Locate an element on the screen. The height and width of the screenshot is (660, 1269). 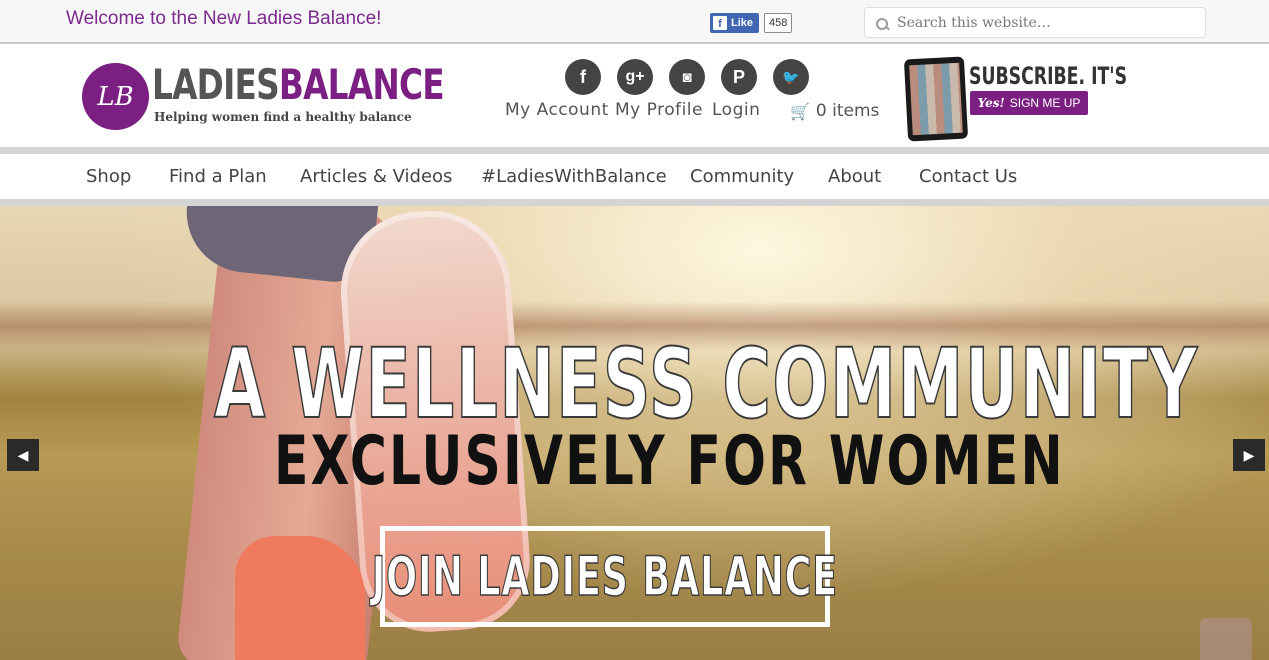
my-account-link: My Account is located at coordinates (557, 110).